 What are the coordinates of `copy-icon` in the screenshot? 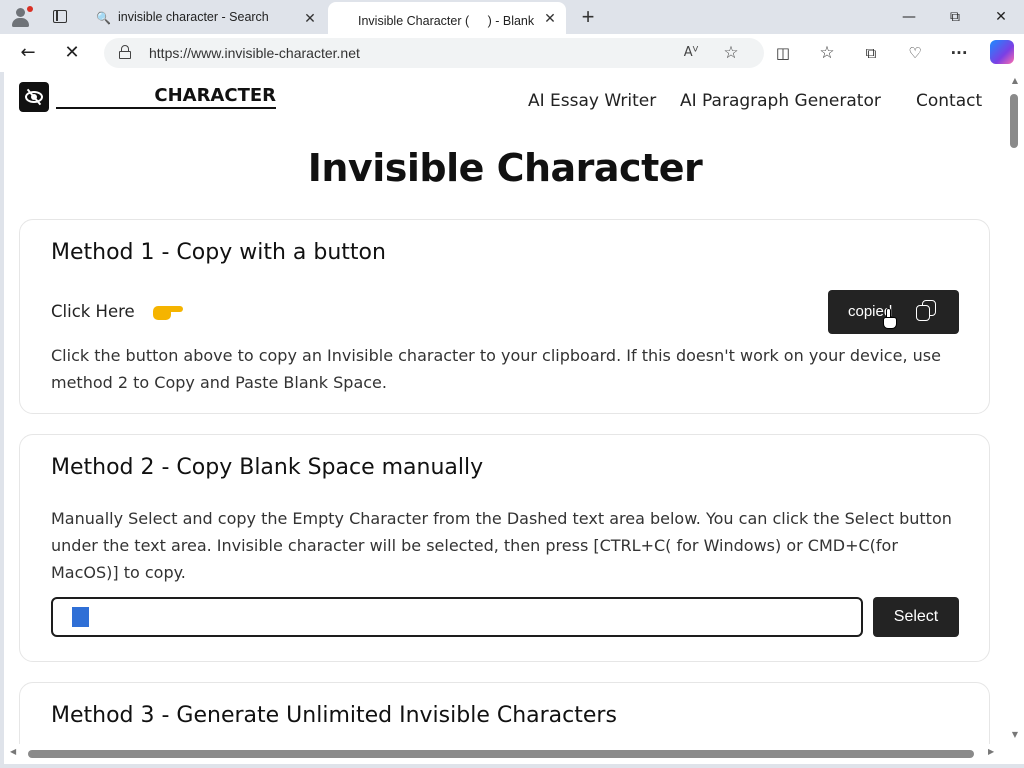 It's located at (926, 311).